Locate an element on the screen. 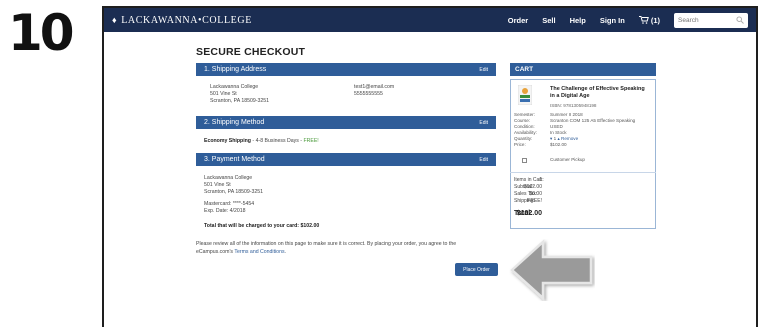  book-cover-image is located at coordinates (525, 95).